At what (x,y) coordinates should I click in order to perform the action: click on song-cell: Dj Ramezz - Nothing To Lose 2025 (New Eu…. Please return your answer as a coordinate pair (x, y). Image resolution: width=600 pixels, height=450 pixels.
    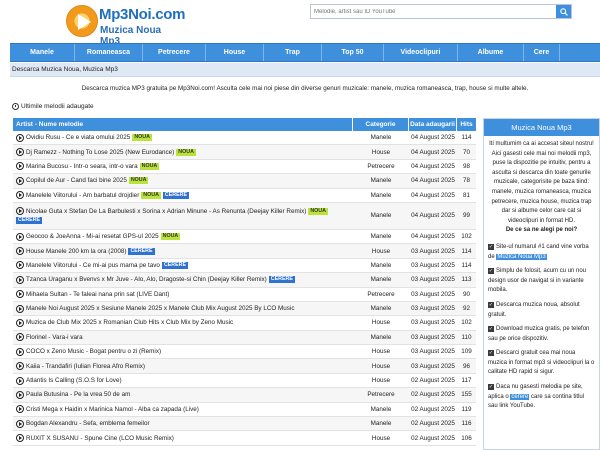
    Looking at the image, I should click on (183, 152).